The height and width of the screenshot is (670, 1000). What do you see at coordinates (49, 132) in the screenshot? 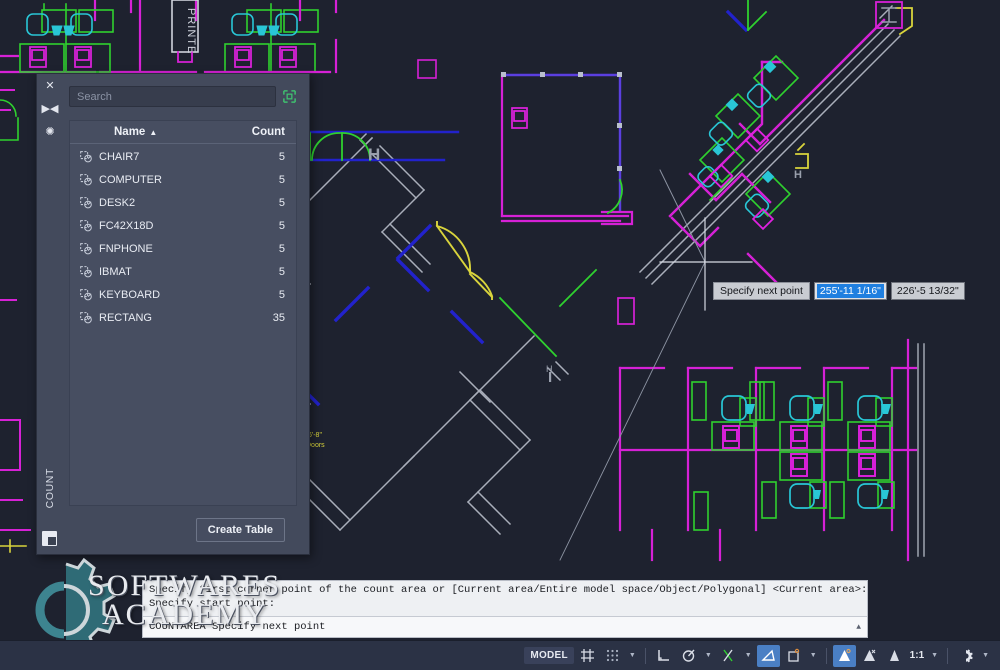
I see `properties-icon: ✺` at bounding box center [49, 132].